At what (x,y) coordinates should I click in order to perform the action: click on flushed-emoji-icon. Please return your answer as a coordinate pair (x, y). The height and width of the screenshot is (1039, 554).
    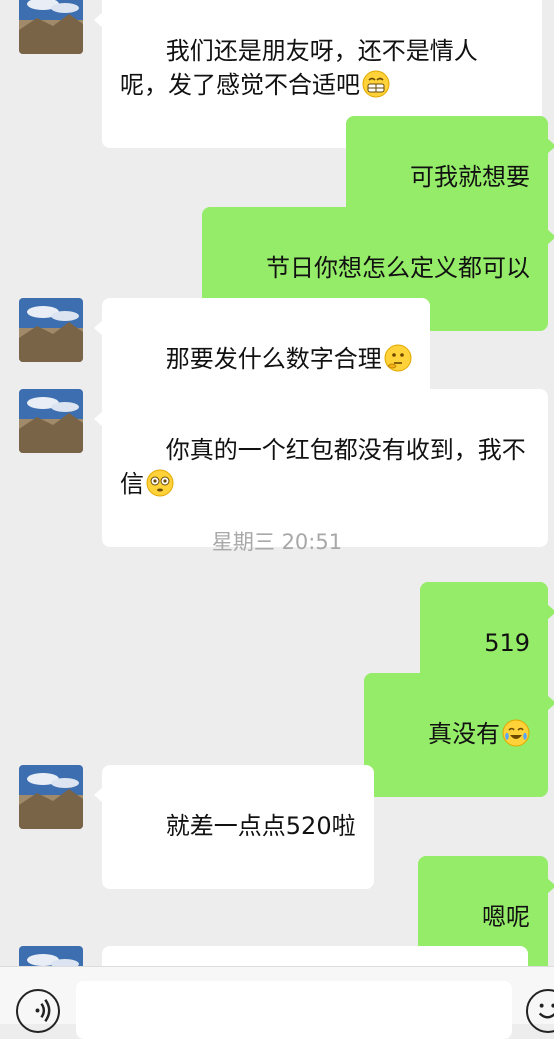
    Looking at the image, I should click on (160, 483).